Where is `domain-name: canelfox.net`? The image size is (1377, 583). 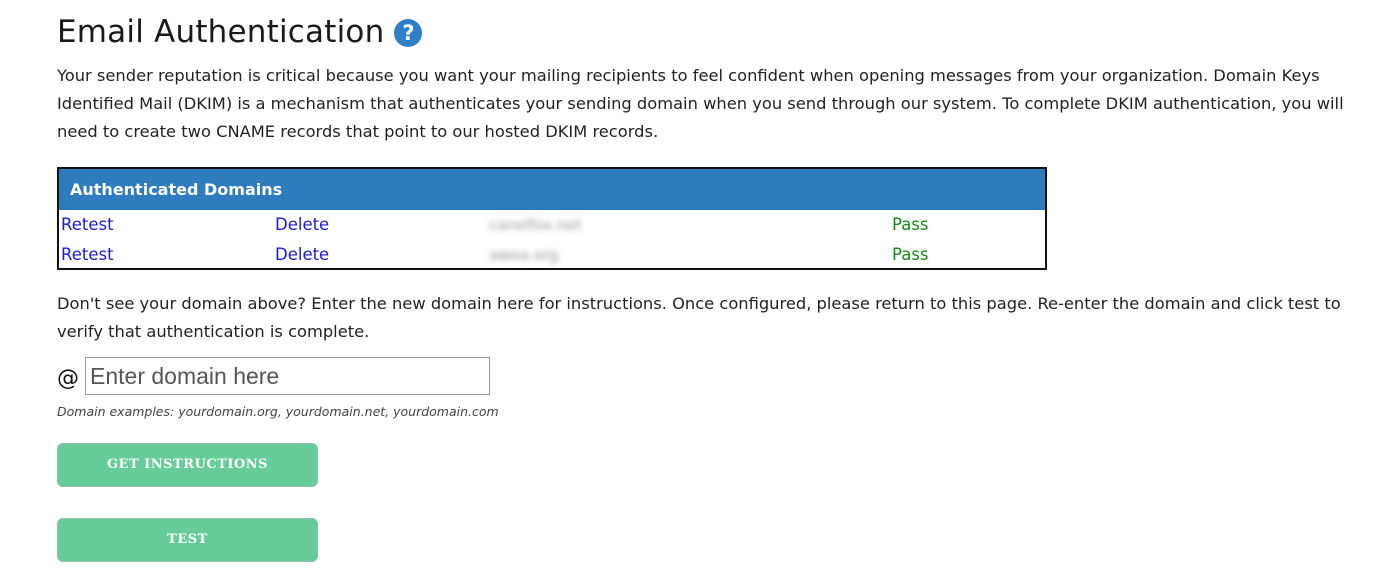
domain-name: canelfox.net is located at coordinates (535, 225).